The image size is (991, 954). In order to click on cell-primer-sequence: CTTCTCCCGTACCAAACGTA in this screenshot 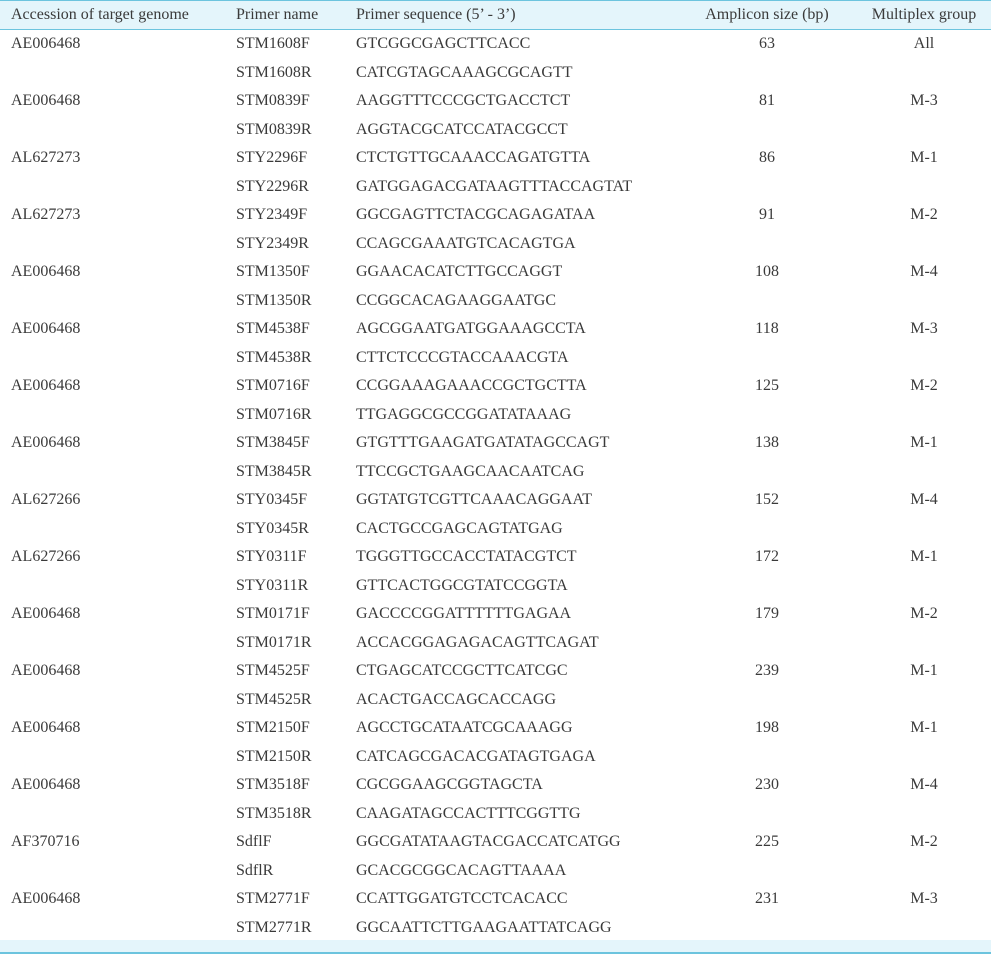, I will do `click(462, 357)`.